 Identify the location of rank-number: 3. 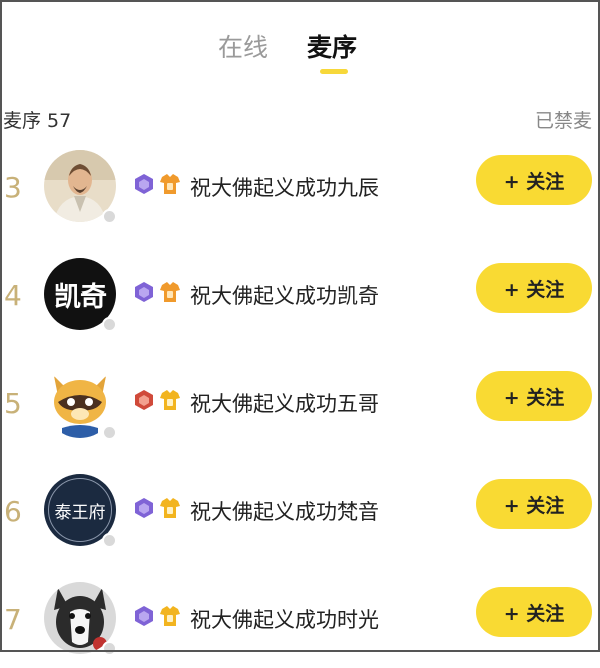
(13, 187).